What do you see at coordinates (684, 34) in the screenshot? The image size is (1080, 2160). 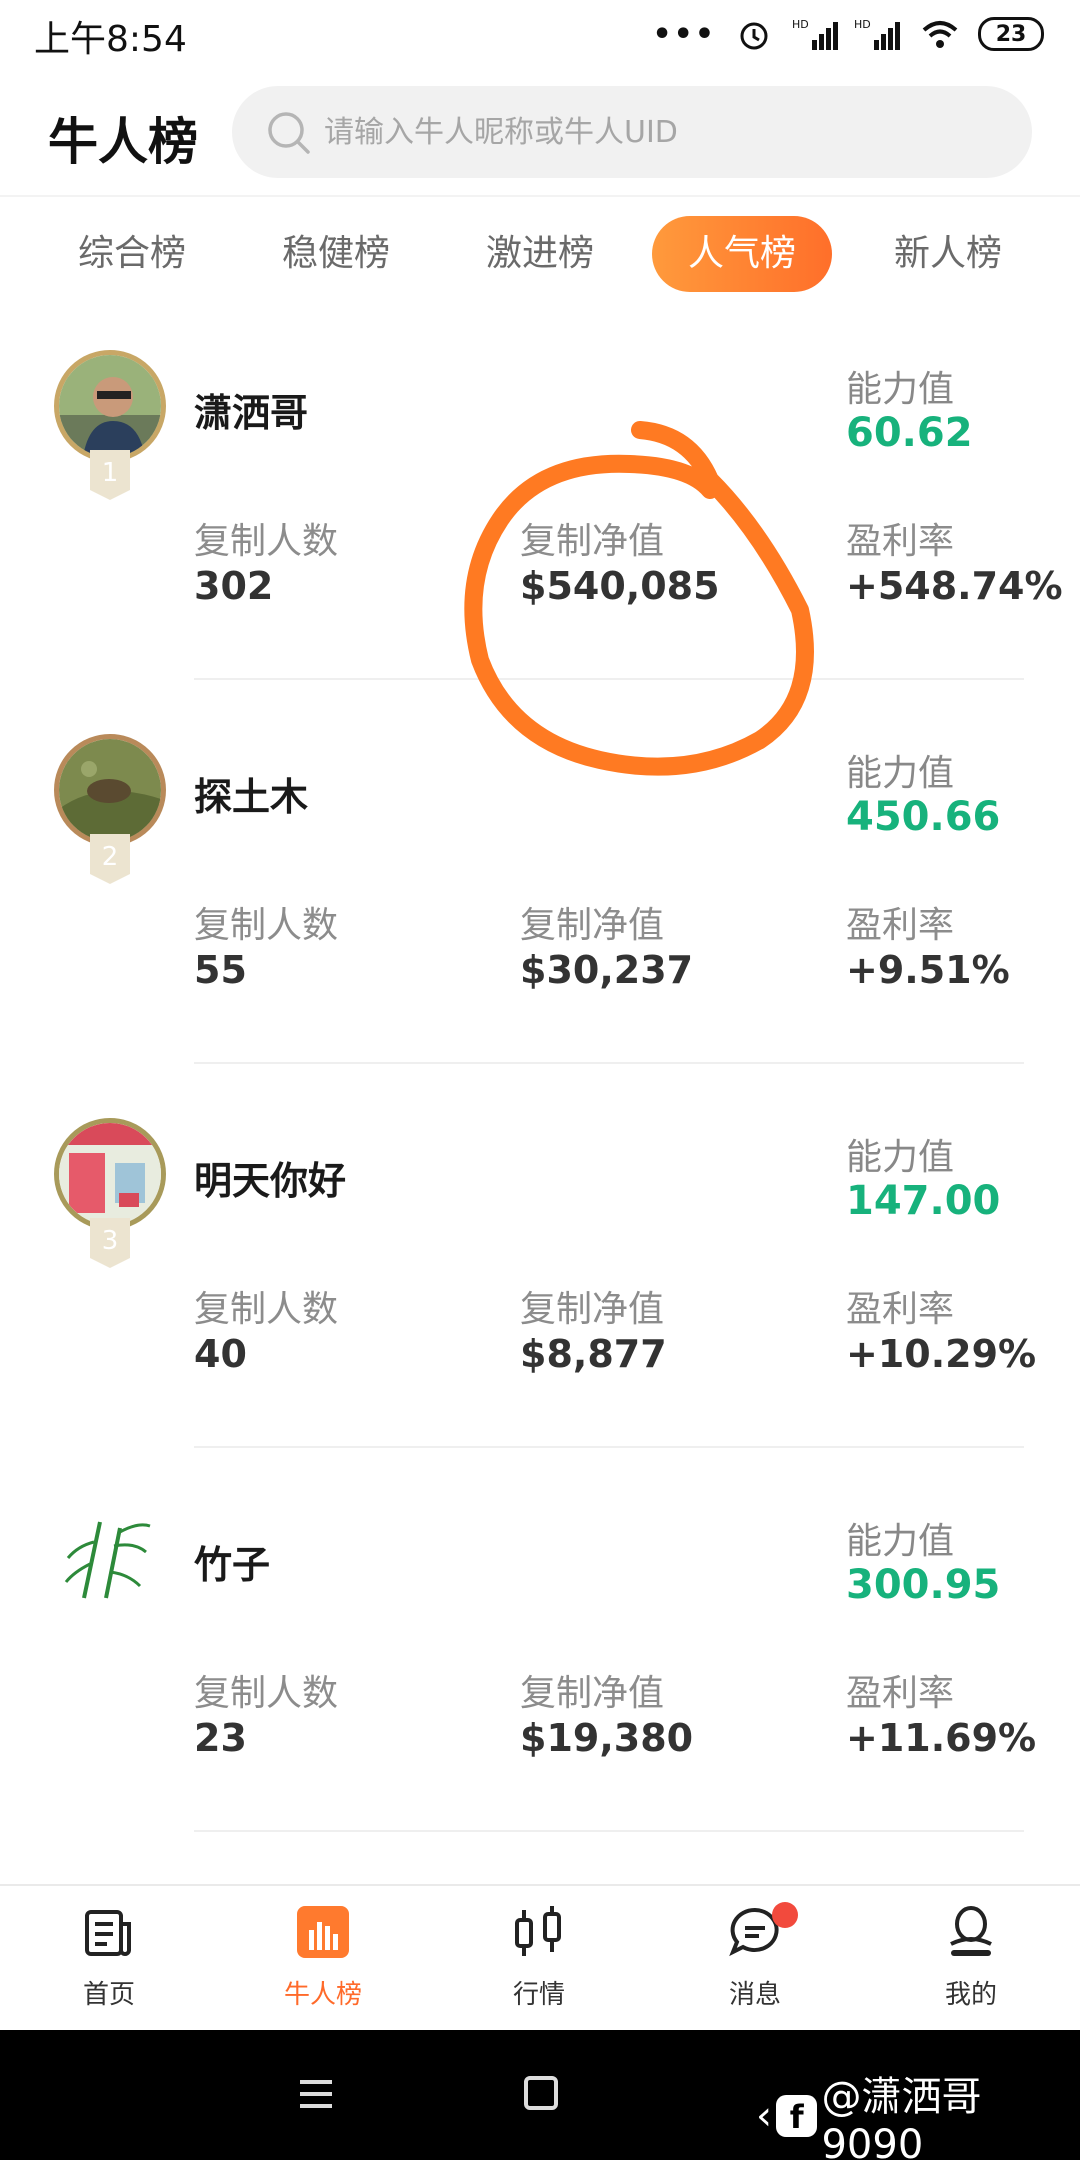 I see `more-dots-icon: •••` at bounding box center [684, 34].